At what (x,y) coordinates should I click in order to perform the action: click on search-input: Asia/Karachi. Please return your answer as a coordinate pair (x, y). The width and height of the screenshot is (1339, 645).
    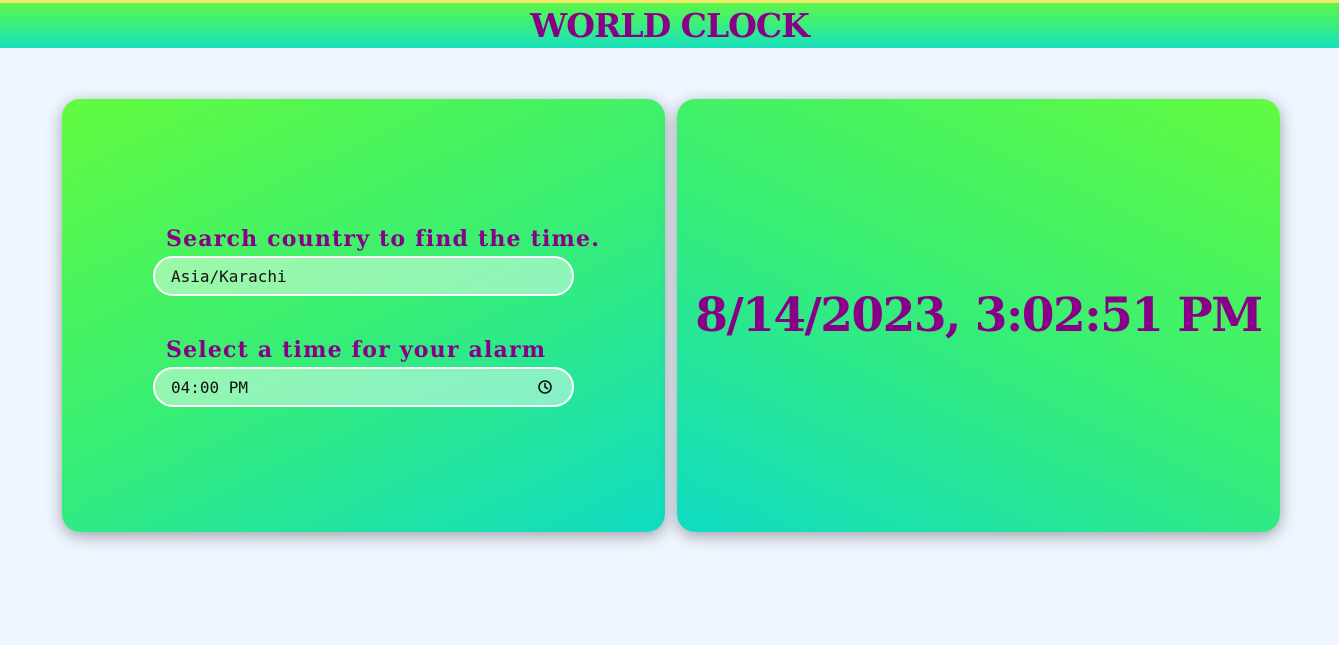
    Looking at the image, I should click on (363, 276).